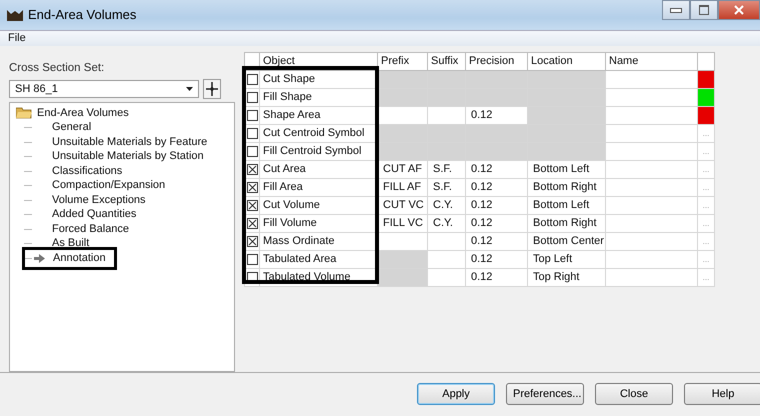 The width and height of the screenshot is (760, 416). What do you see at coordinates (65, 127) in the screenshot?
I see `tree-item: General` at bounding box center [65, 127].